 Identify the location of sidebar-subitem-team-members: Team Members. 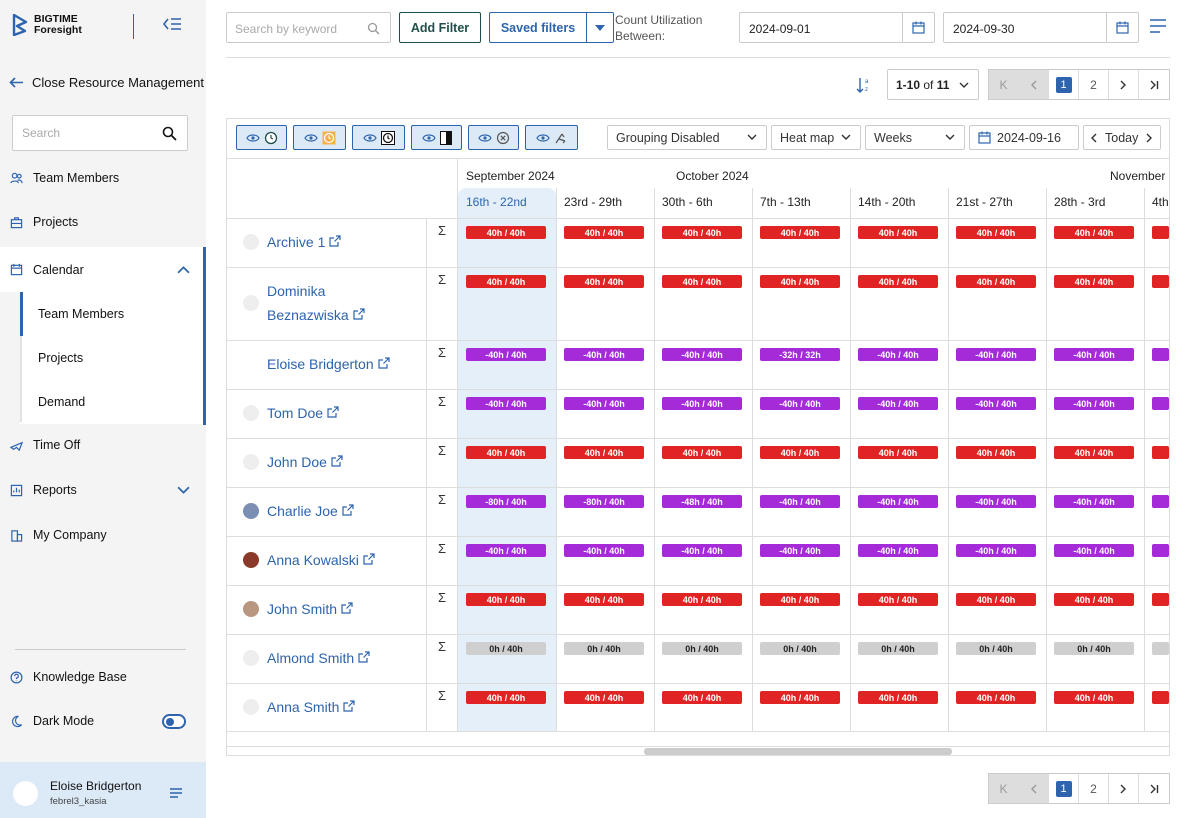
(113, 314).